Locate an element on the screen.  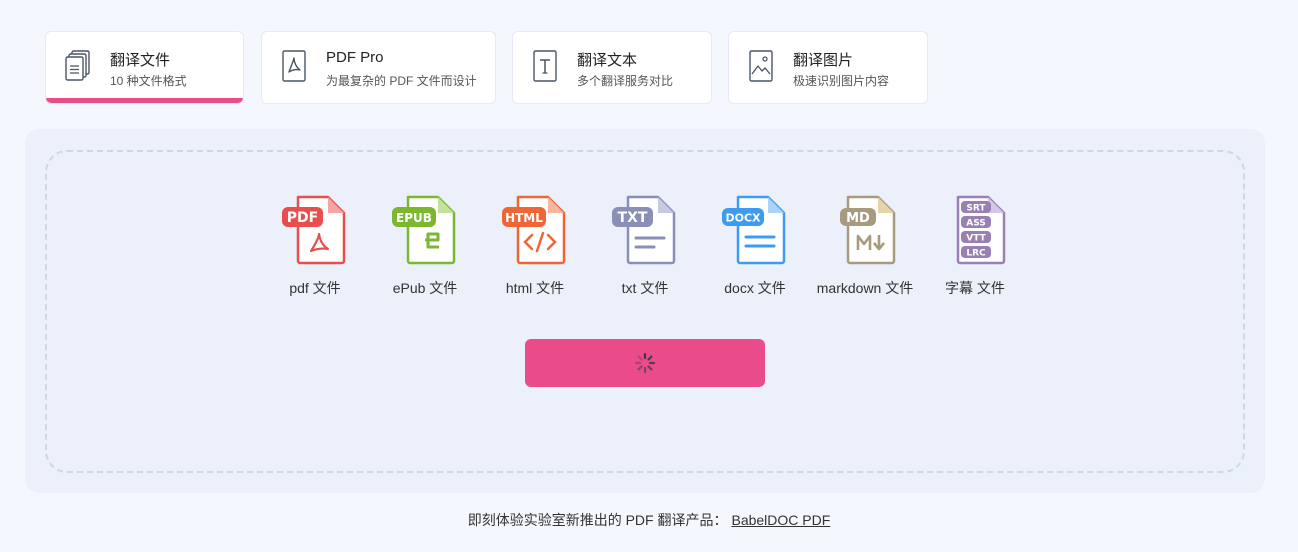
tab-subtitle: 多个翻译服务对比 is located at coordinates (625, 81).